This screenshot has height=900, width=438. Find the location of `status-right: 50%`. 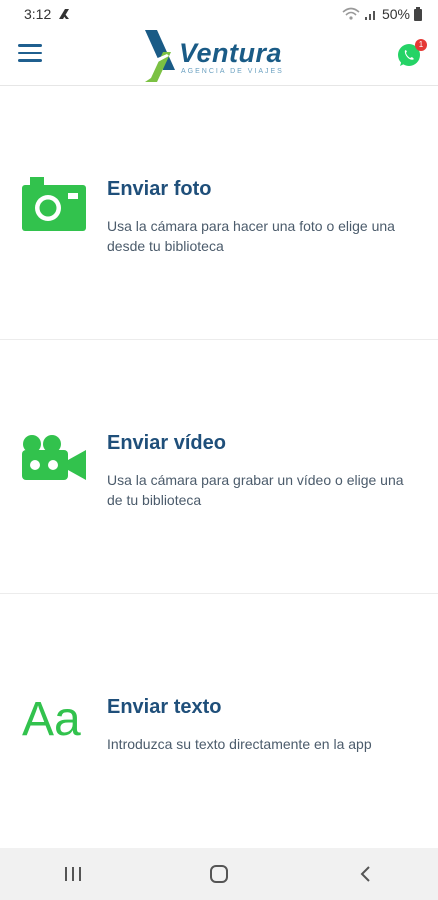

status-right: 50% is located at coordinates (382, 14).